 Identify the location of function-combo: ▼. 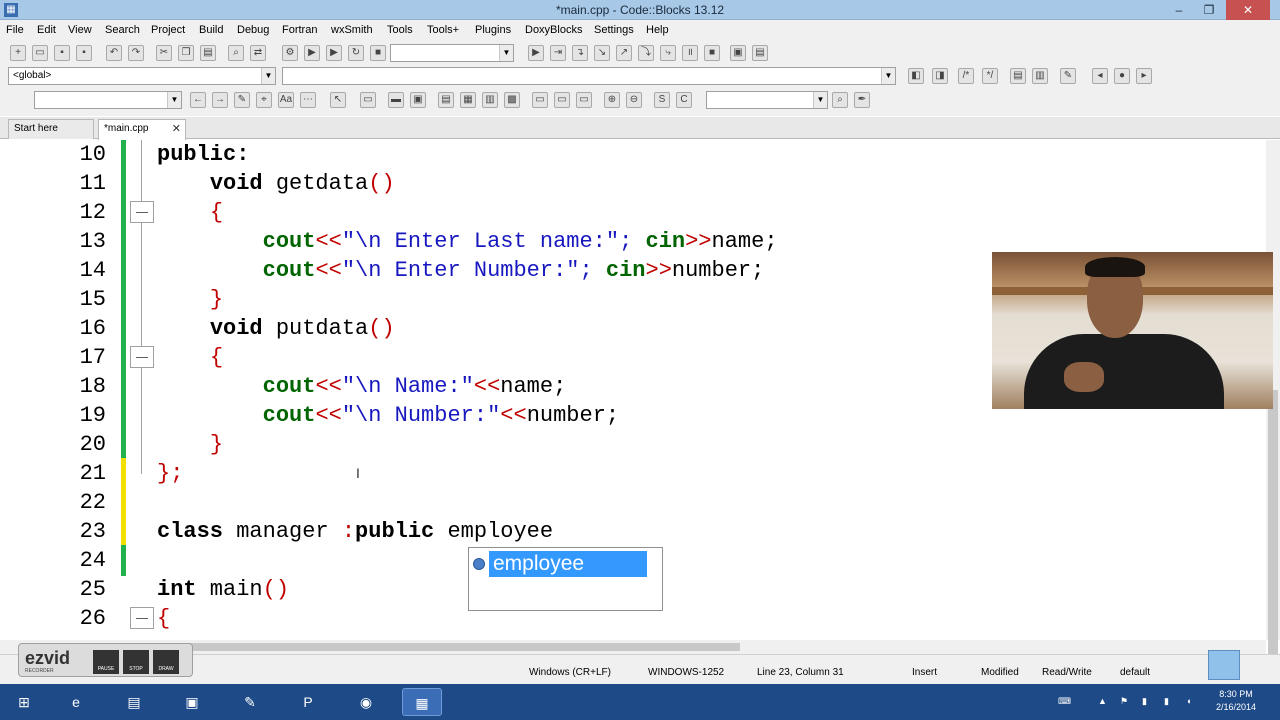
(589, 76).